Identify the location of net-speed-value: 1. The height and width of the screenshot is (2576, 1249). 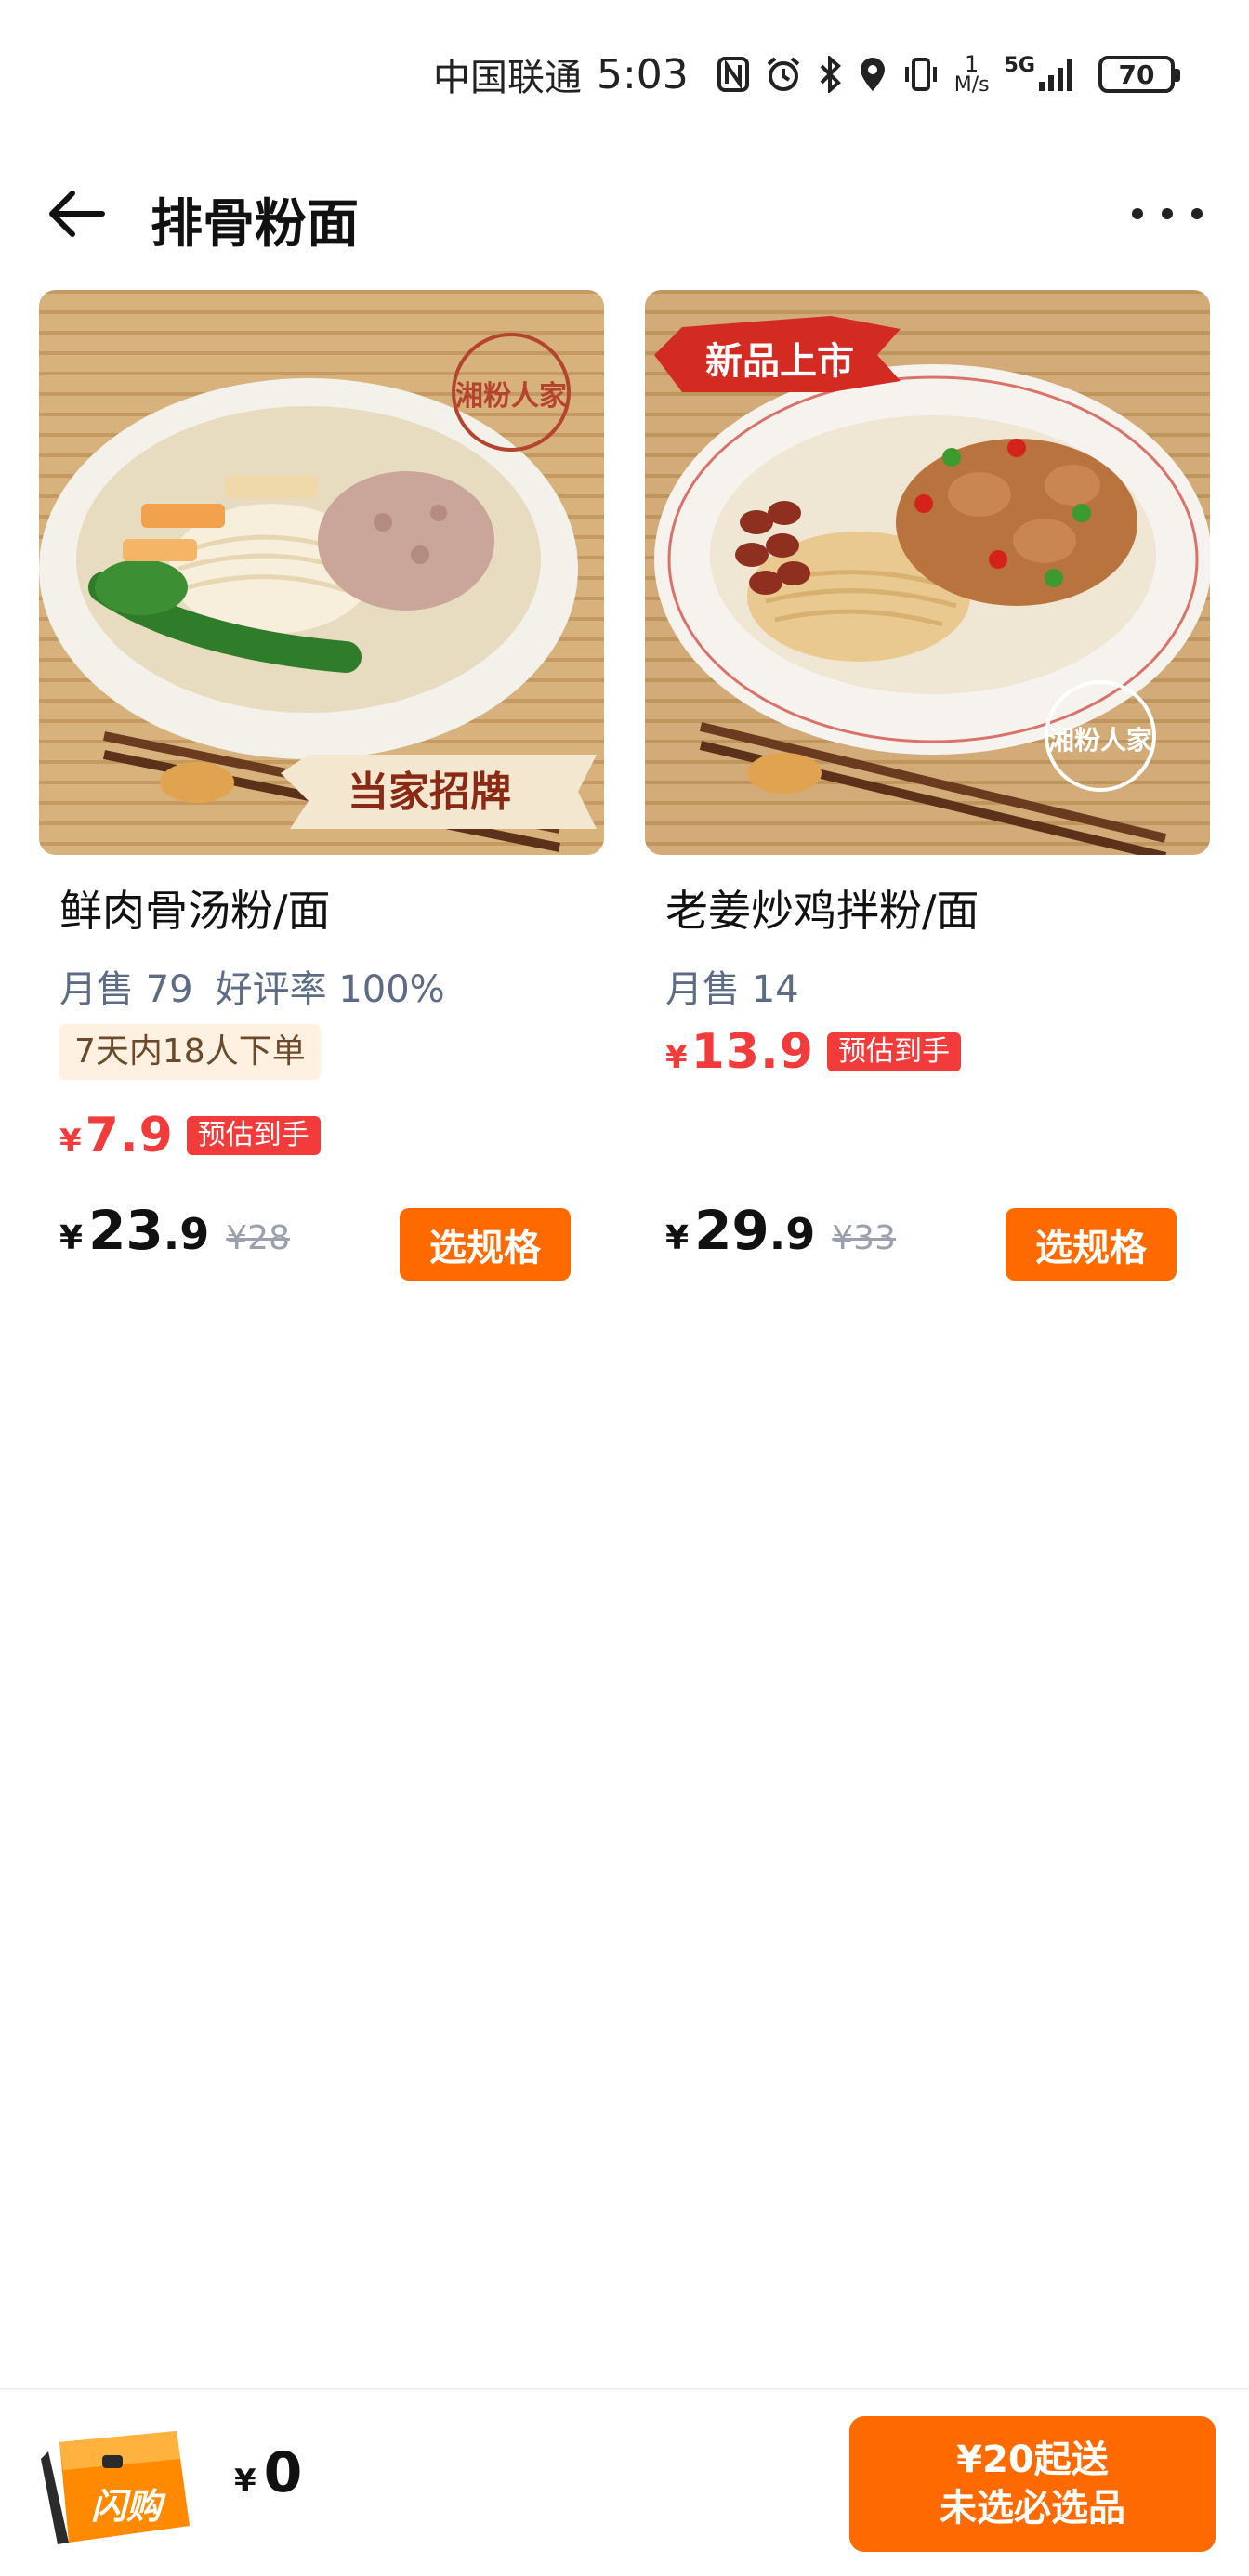
(972, 64).